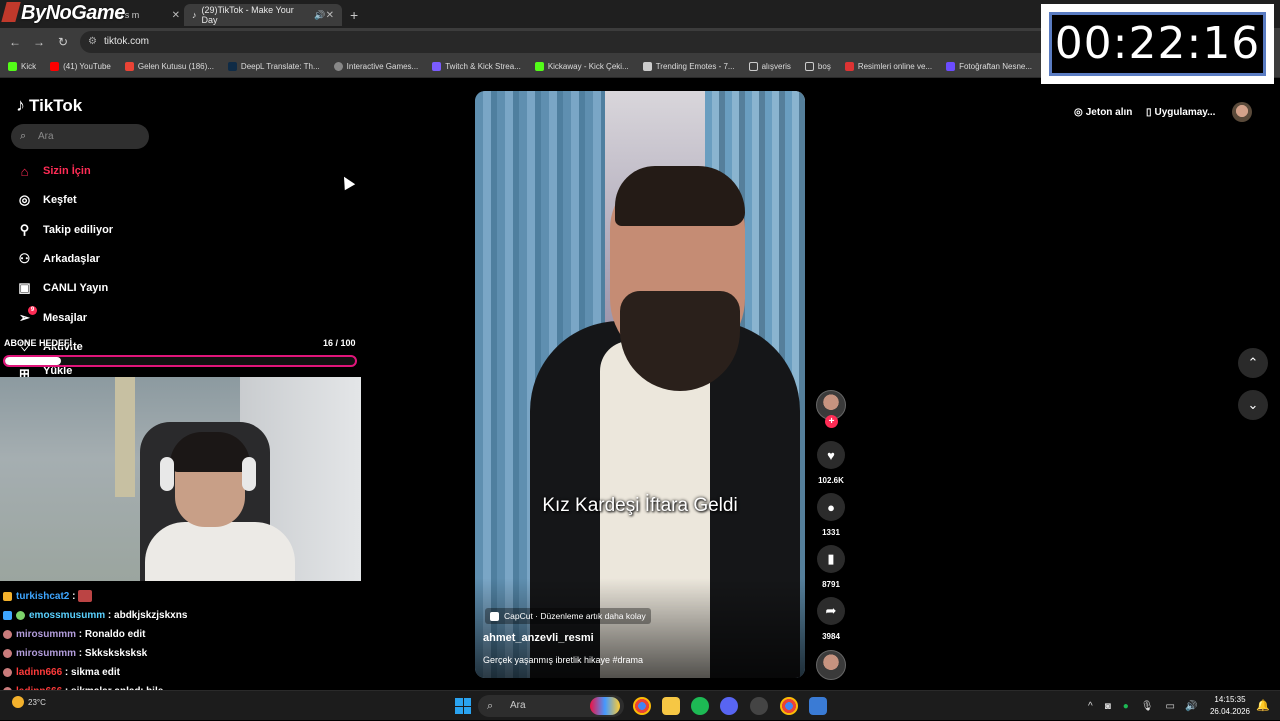 This screenshot has height=721, width=1280. I want to click on clock-date: 26.04.2026, so click(1230, 711).